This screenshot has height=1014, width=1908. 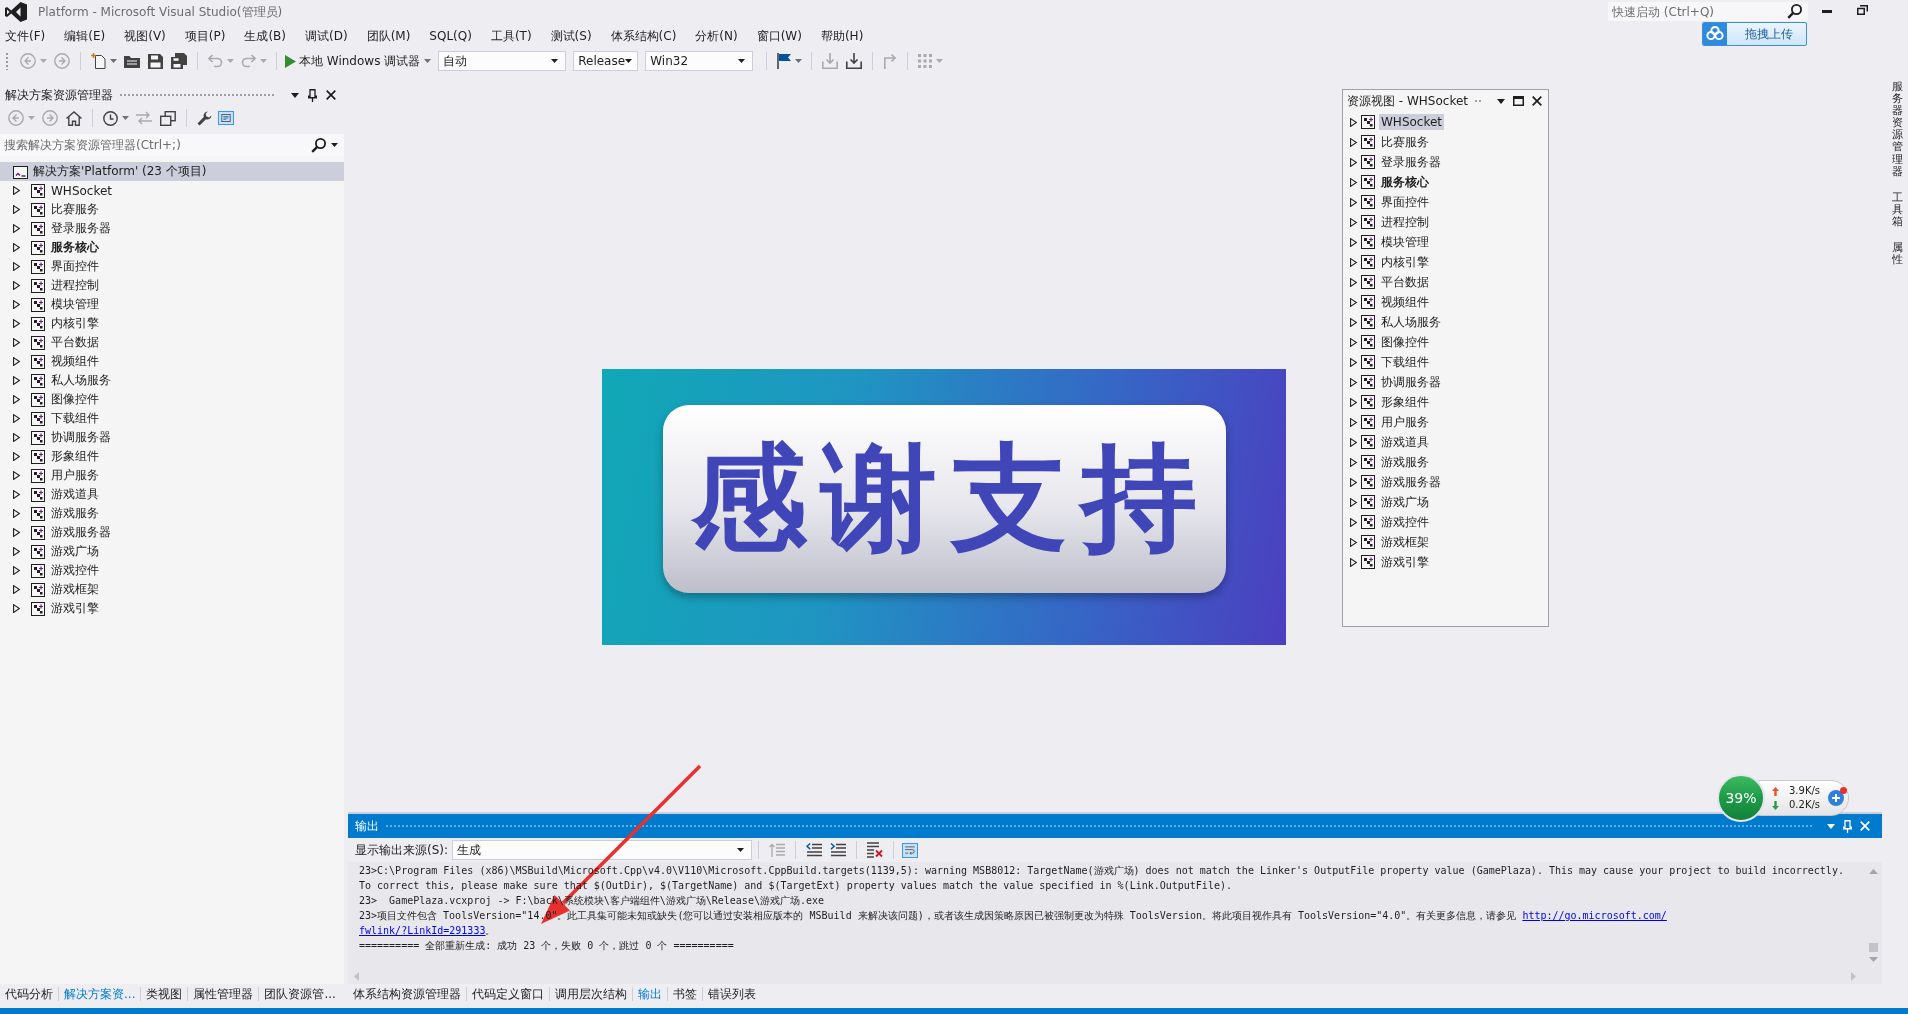 What do you see at coordinates (165, 994) in the screenshot?
I see `panel-tab: 类视图` at bounding box center [165, 994].